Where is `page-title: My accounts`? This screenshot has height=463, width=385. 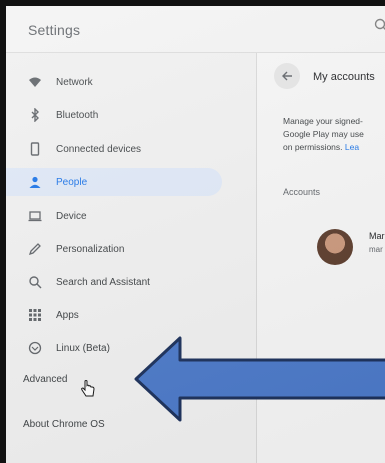 page-title: My accounts is located at coordinates (344, 77).